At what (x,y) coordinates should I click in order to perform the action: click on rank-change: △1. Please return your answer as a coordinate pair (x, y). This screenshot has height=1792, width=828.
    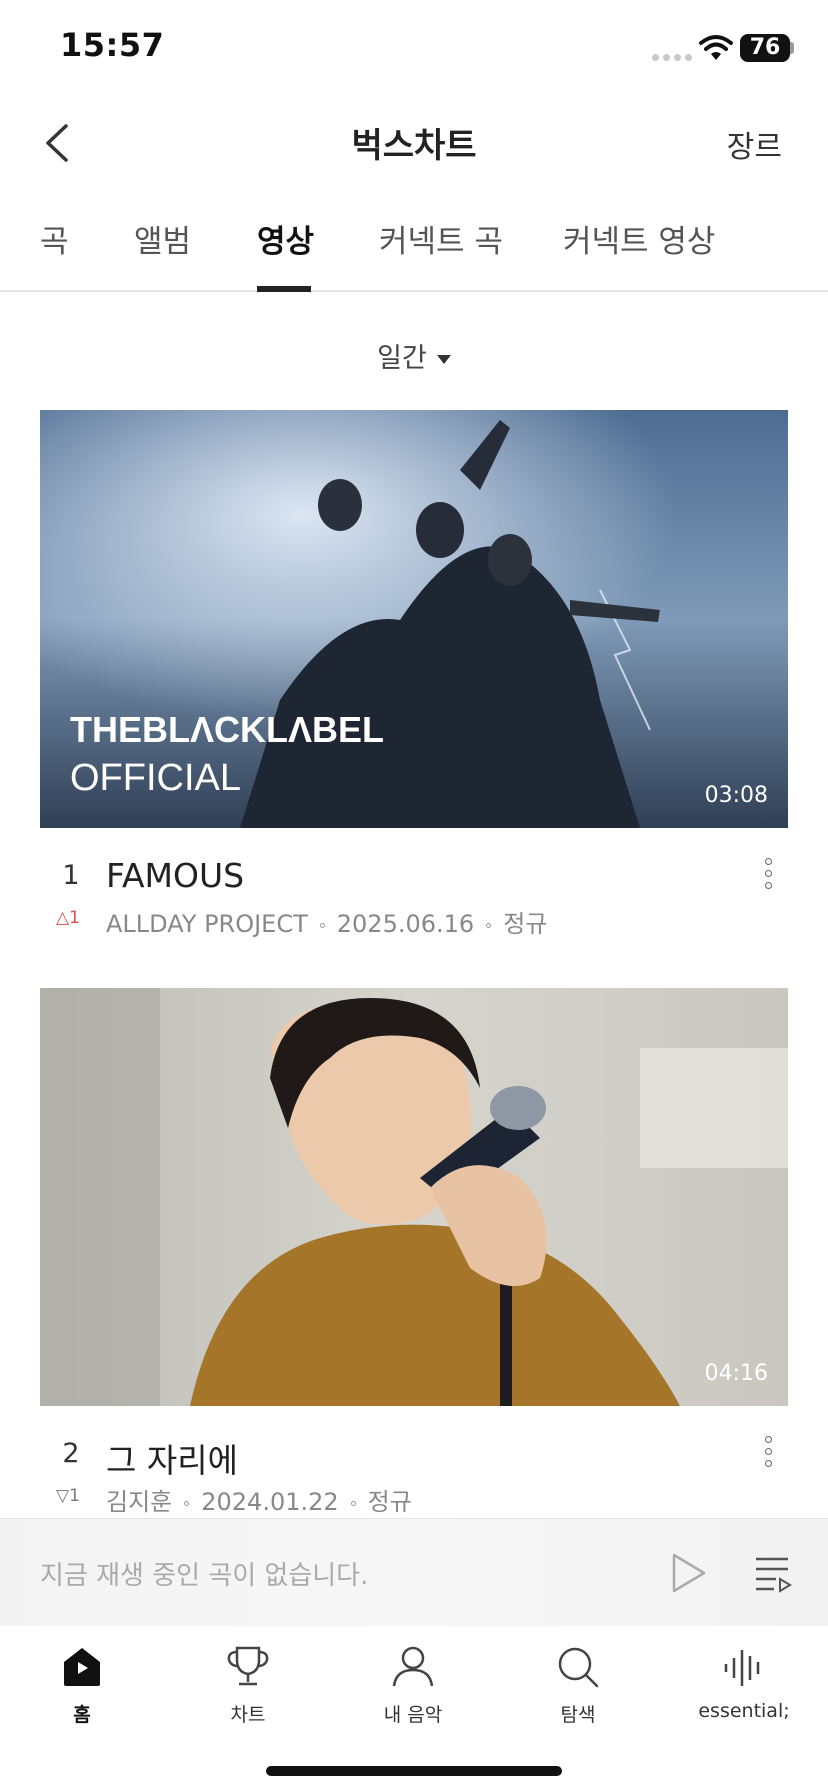
    Looking at the image, I should click on (68, 918).